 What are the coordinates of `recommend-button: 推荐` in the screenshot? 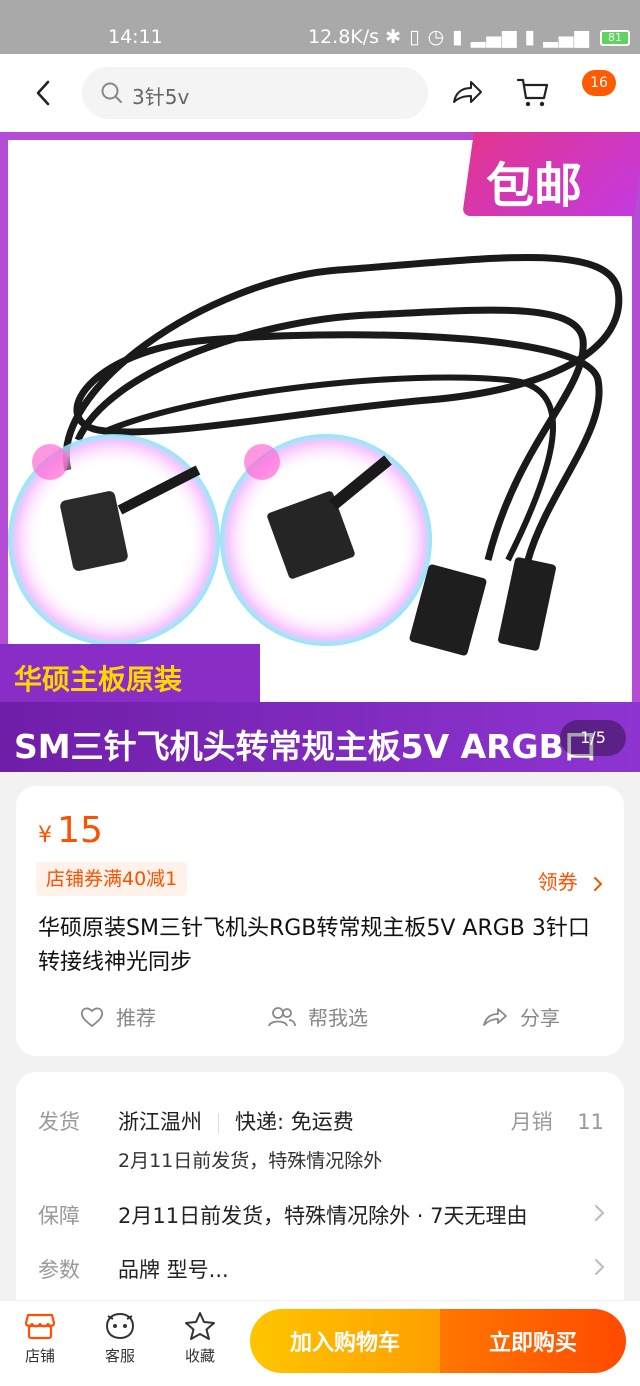 It's located at (118, 1016).